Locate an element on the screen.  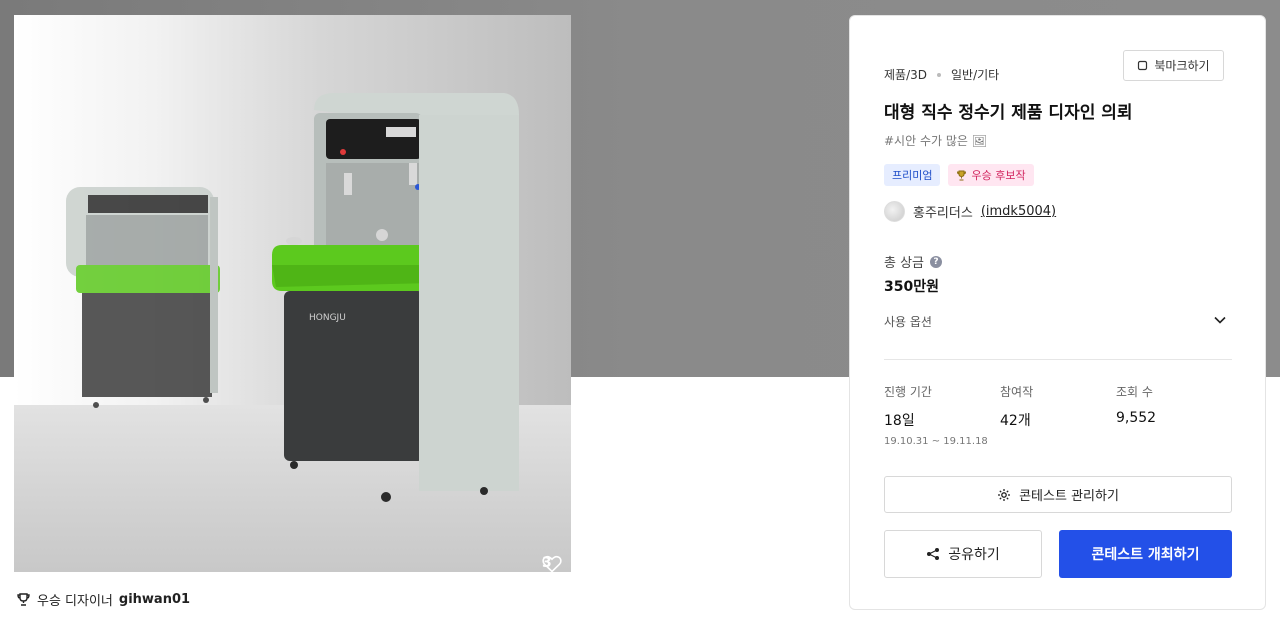
winner-name: gihwan01 is located at coordinates (154, 599).